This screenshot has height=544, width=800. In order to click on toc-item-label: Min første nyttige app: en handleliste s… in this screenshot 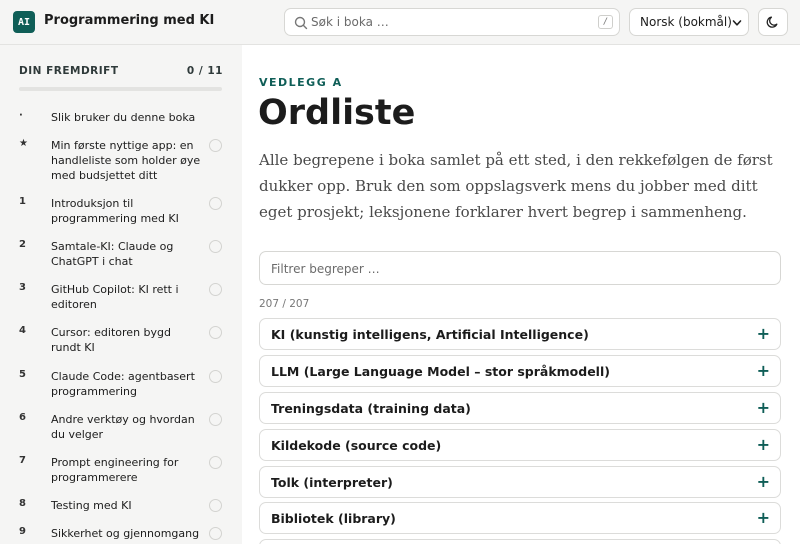, I will do `click(126, 160)`.